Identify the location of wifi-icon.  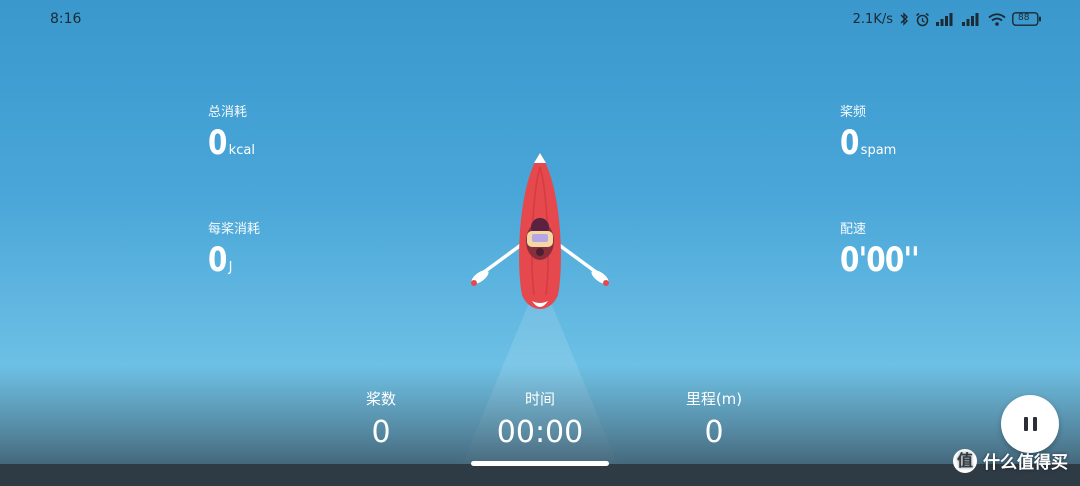
(997, 19).